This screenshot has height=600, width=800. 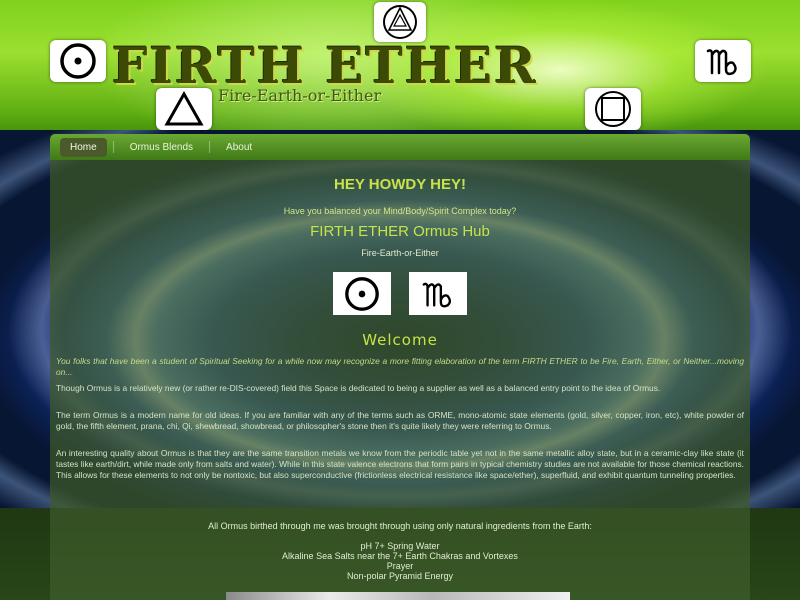 What do you see at coordinates (400, 566) in the screenshot?
I see `ingredient-item: Prayer` at bounding box center [400, 566].